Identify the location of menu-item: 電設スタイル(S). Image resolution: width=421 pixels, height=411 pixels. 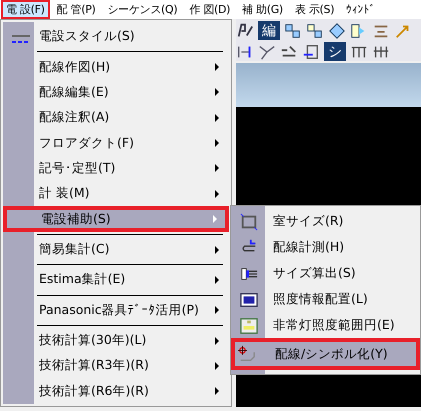
(116, 37).